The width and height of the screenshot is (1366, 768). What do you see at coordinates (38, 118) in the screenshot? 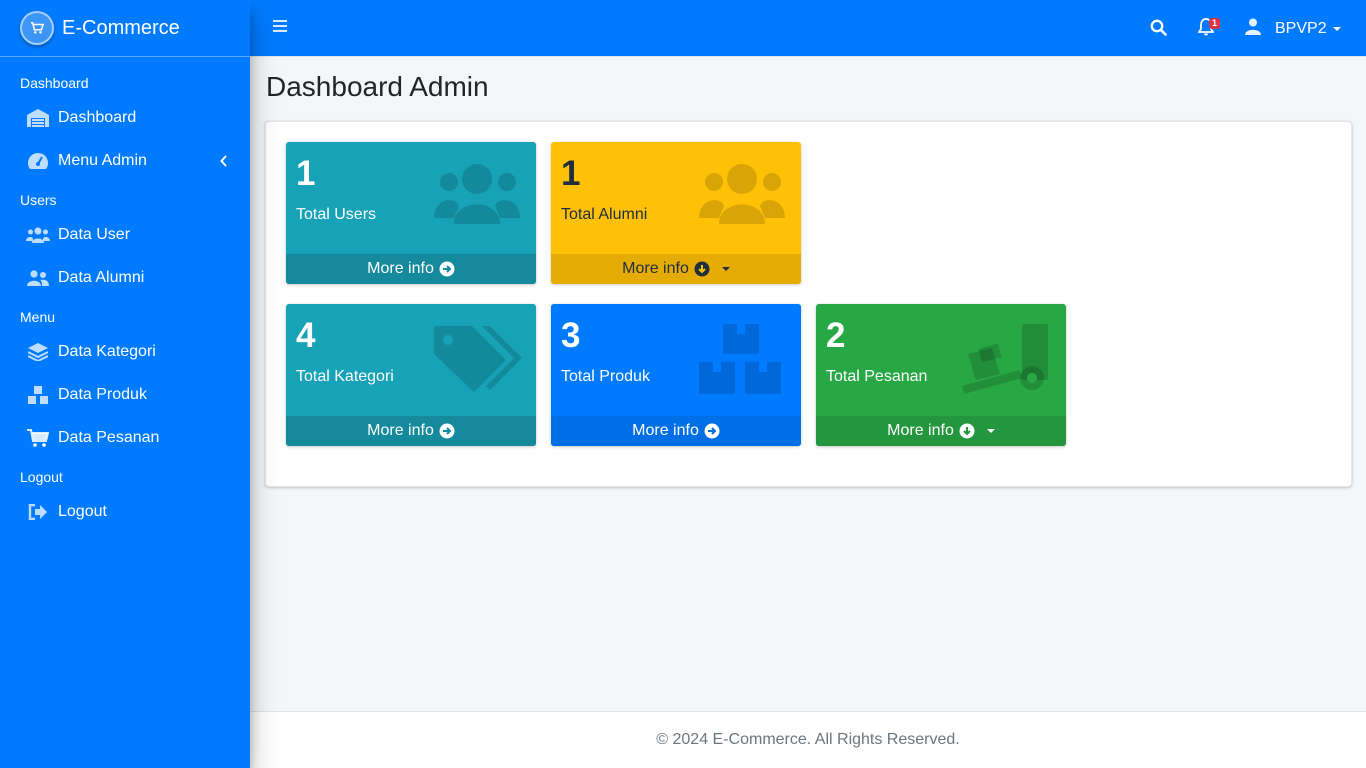
I see `warehouse-icon` at bounding box center [38, 118].